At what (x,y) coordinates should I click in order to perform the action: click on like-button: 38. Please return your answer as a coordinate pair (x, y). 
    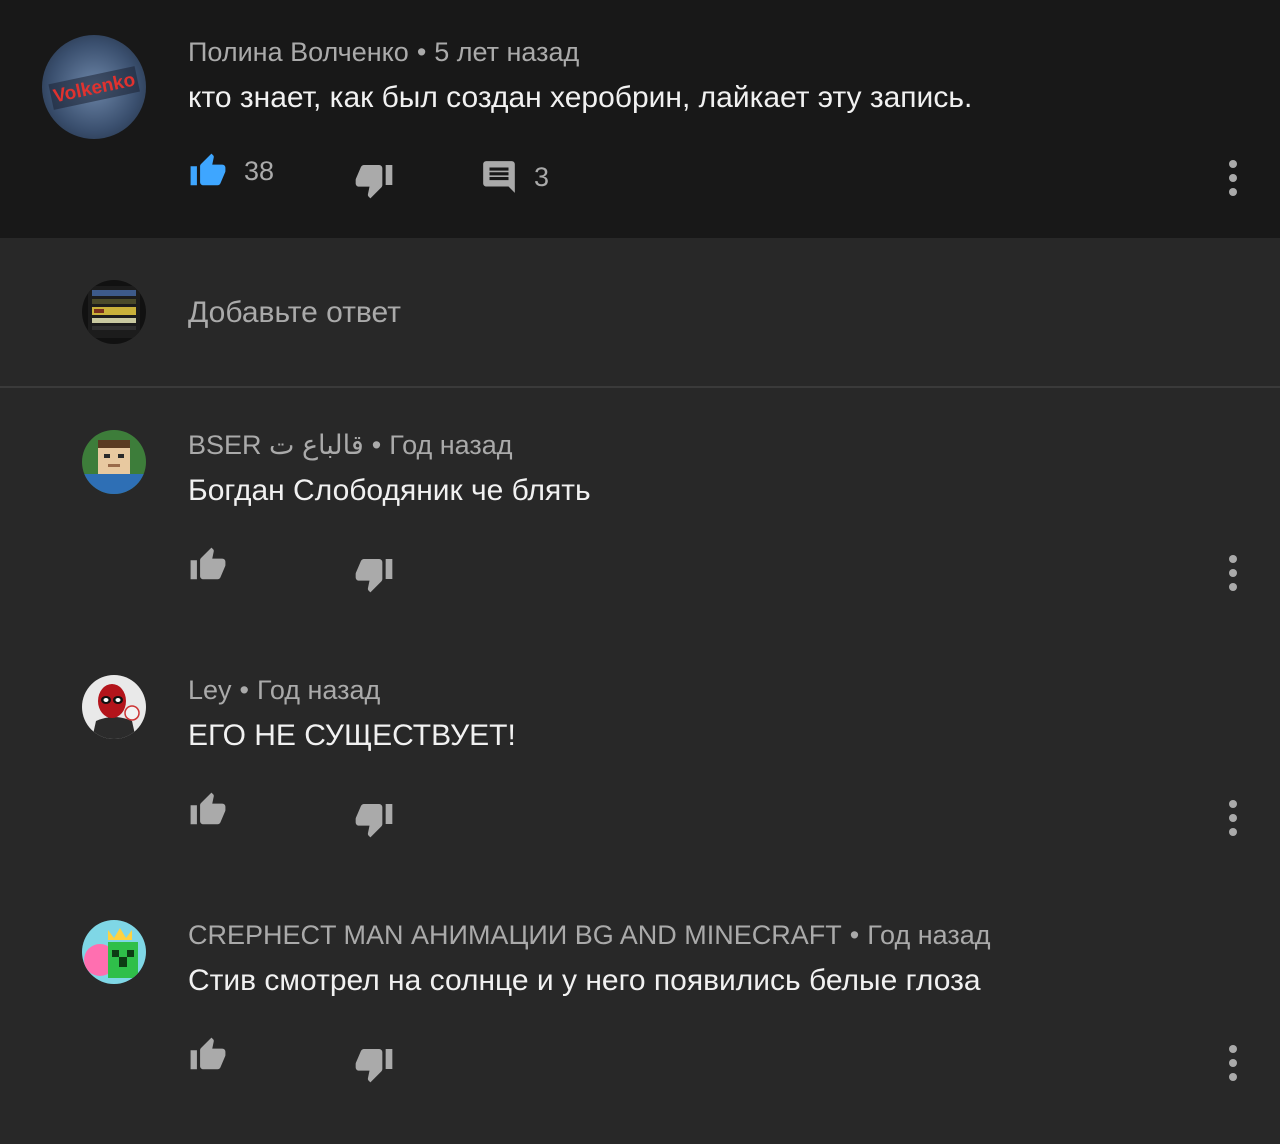
    Looking at the image, I should click on (231, 171).